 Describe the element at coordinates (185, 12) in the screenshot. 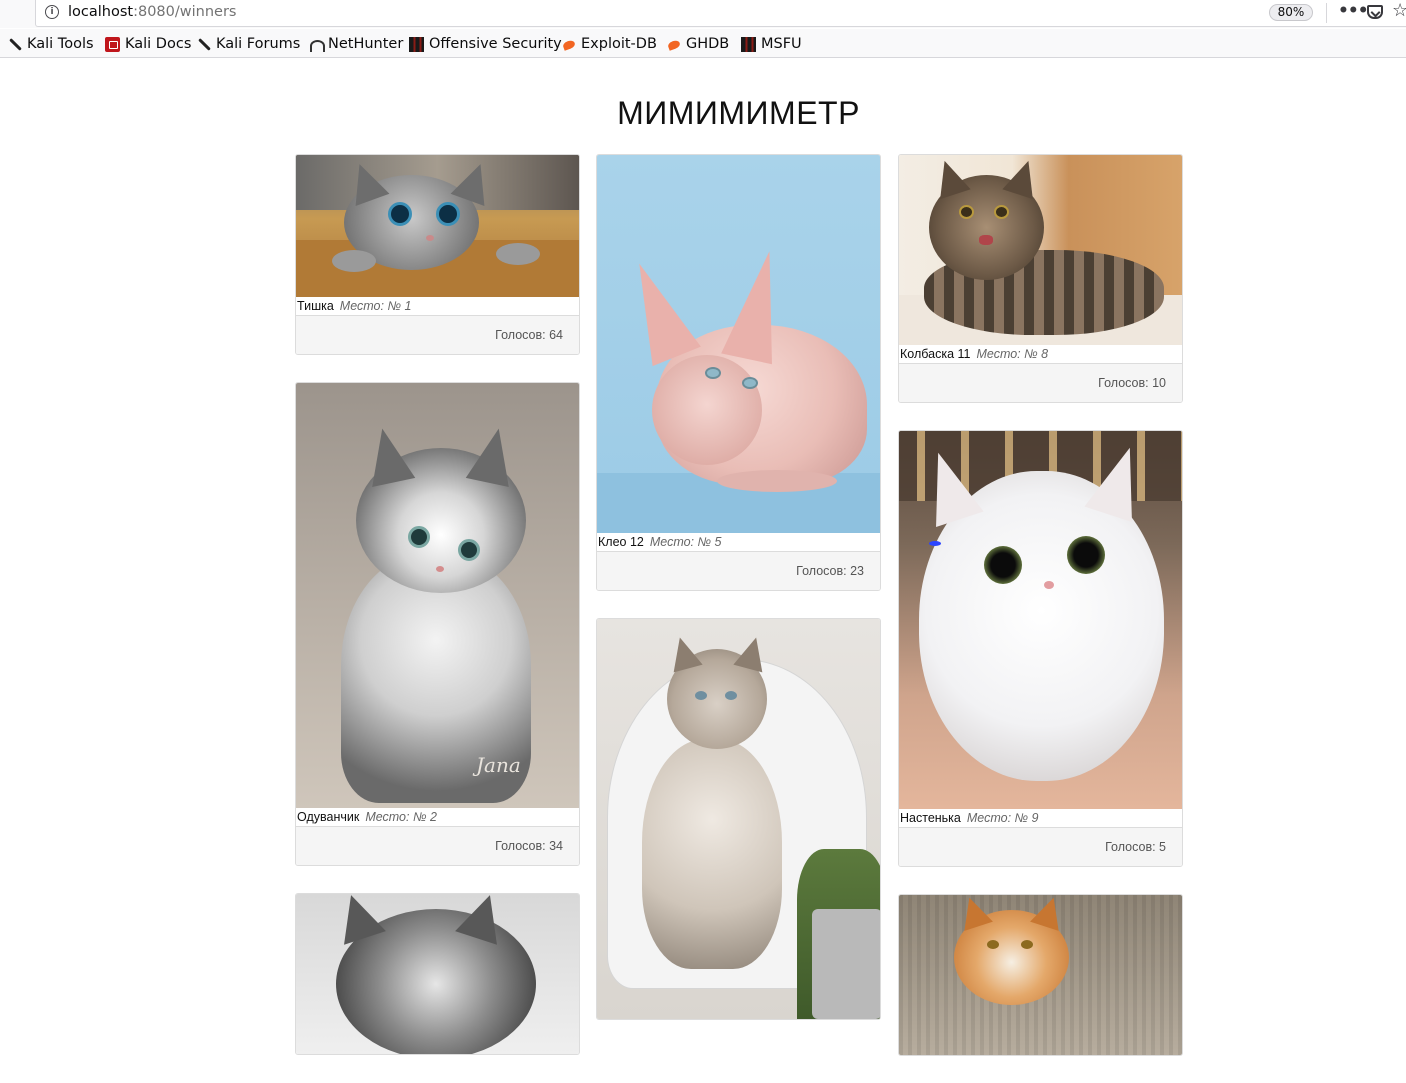

I see `url-path: :8080/winners` at that location.